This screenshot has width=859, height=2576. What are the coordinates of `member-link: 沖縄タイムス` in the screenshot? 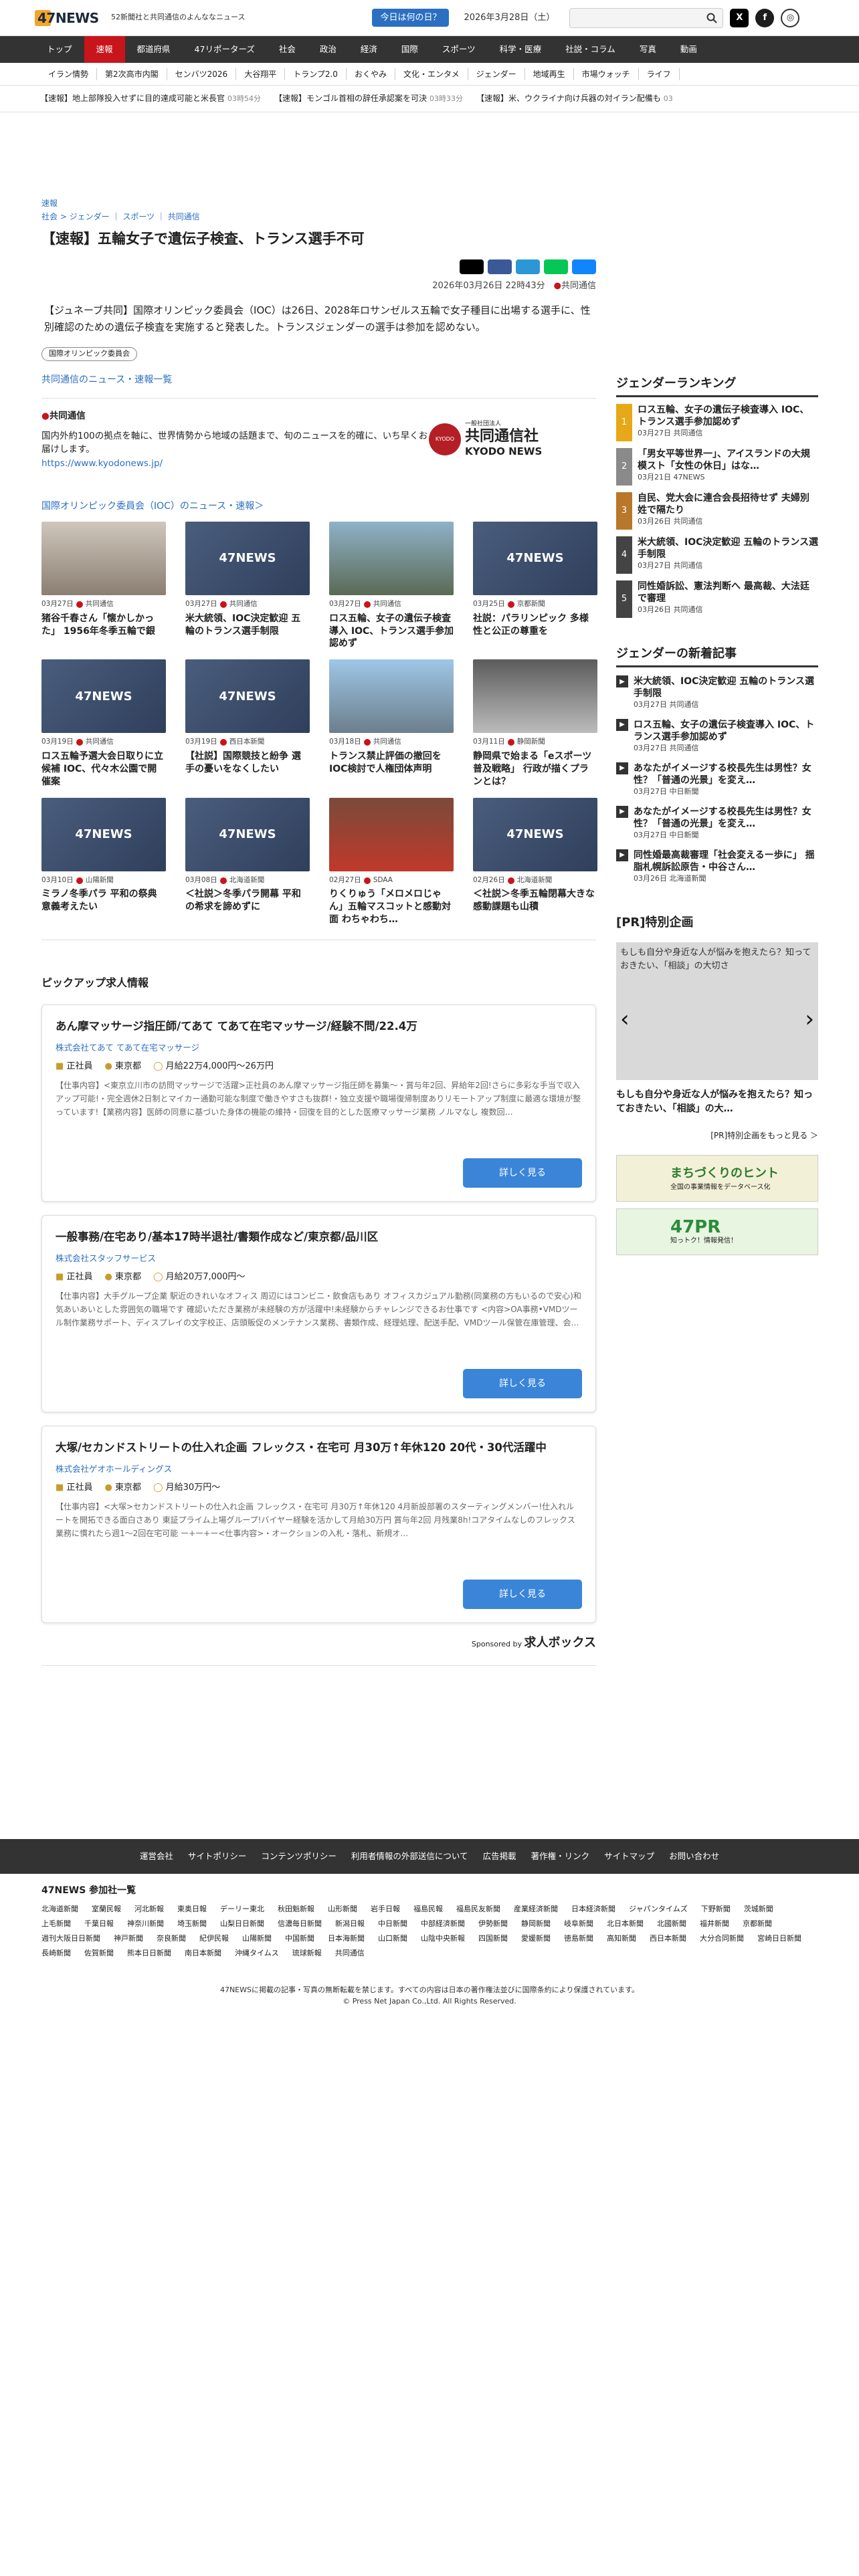 It's located at (257, 1953).